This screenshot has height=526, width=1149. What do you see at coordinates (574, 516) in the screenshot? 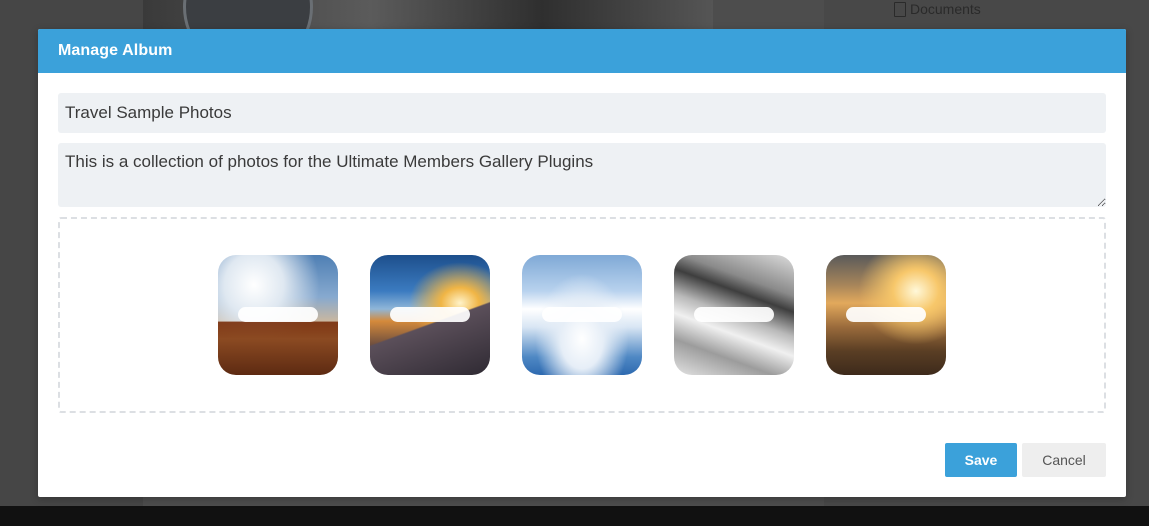
I see `background-footer-bar` at bounding box center [574, 516].